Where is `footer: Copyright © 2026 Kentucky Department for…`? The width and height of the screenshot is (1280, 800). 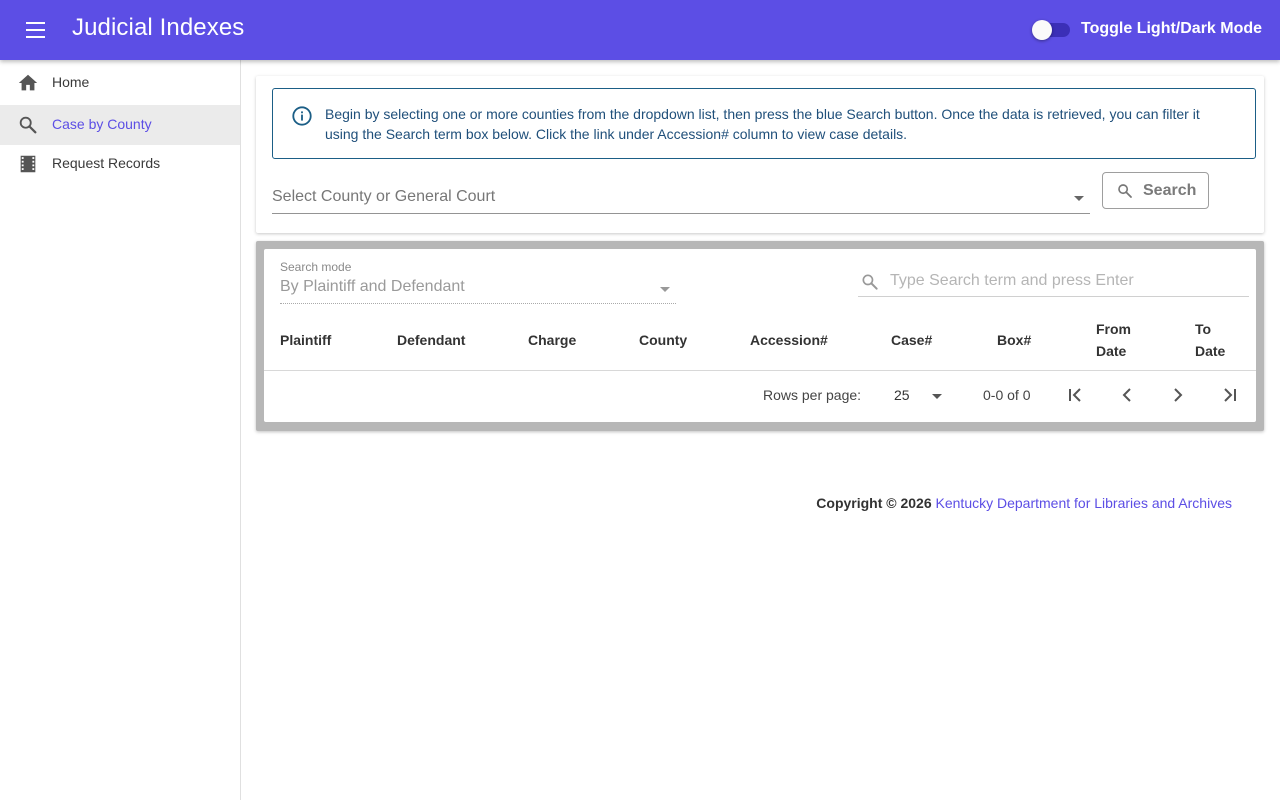
footer: Copyright © 2026 Kentucky Department for… is located at coordinates (1024, 503).